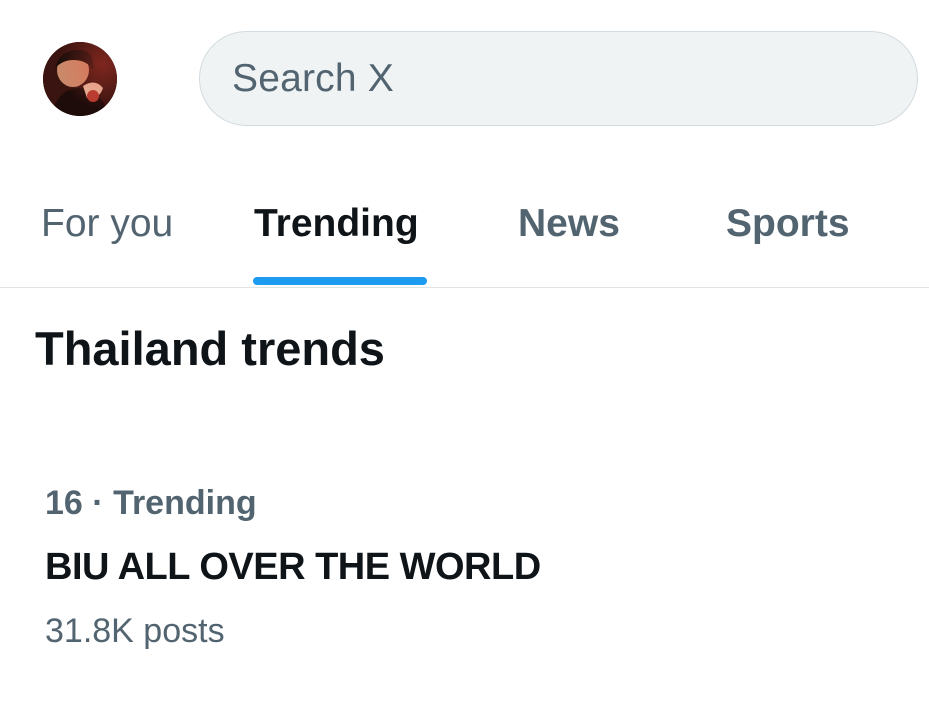 The width and height of the screenshot is (929, 715). Describe the element at coordinates (64, 503) in the screenshot. I see `trend-rank: 16` at that location.